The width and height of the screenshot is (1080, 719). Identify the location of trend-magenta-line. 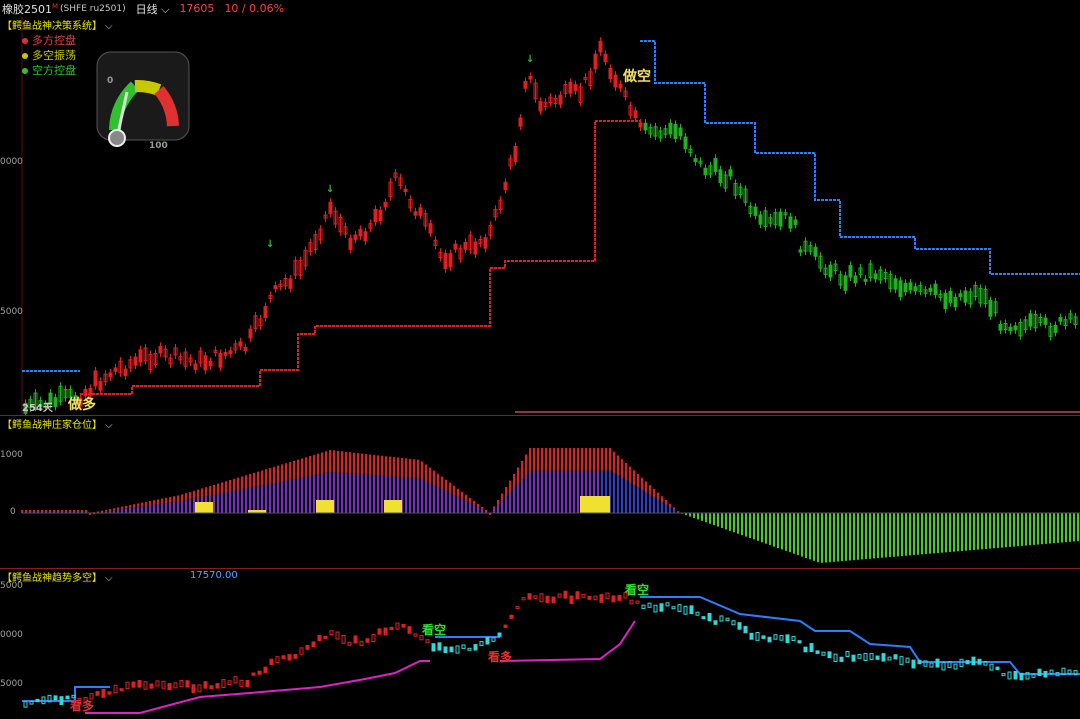
(257, 687).